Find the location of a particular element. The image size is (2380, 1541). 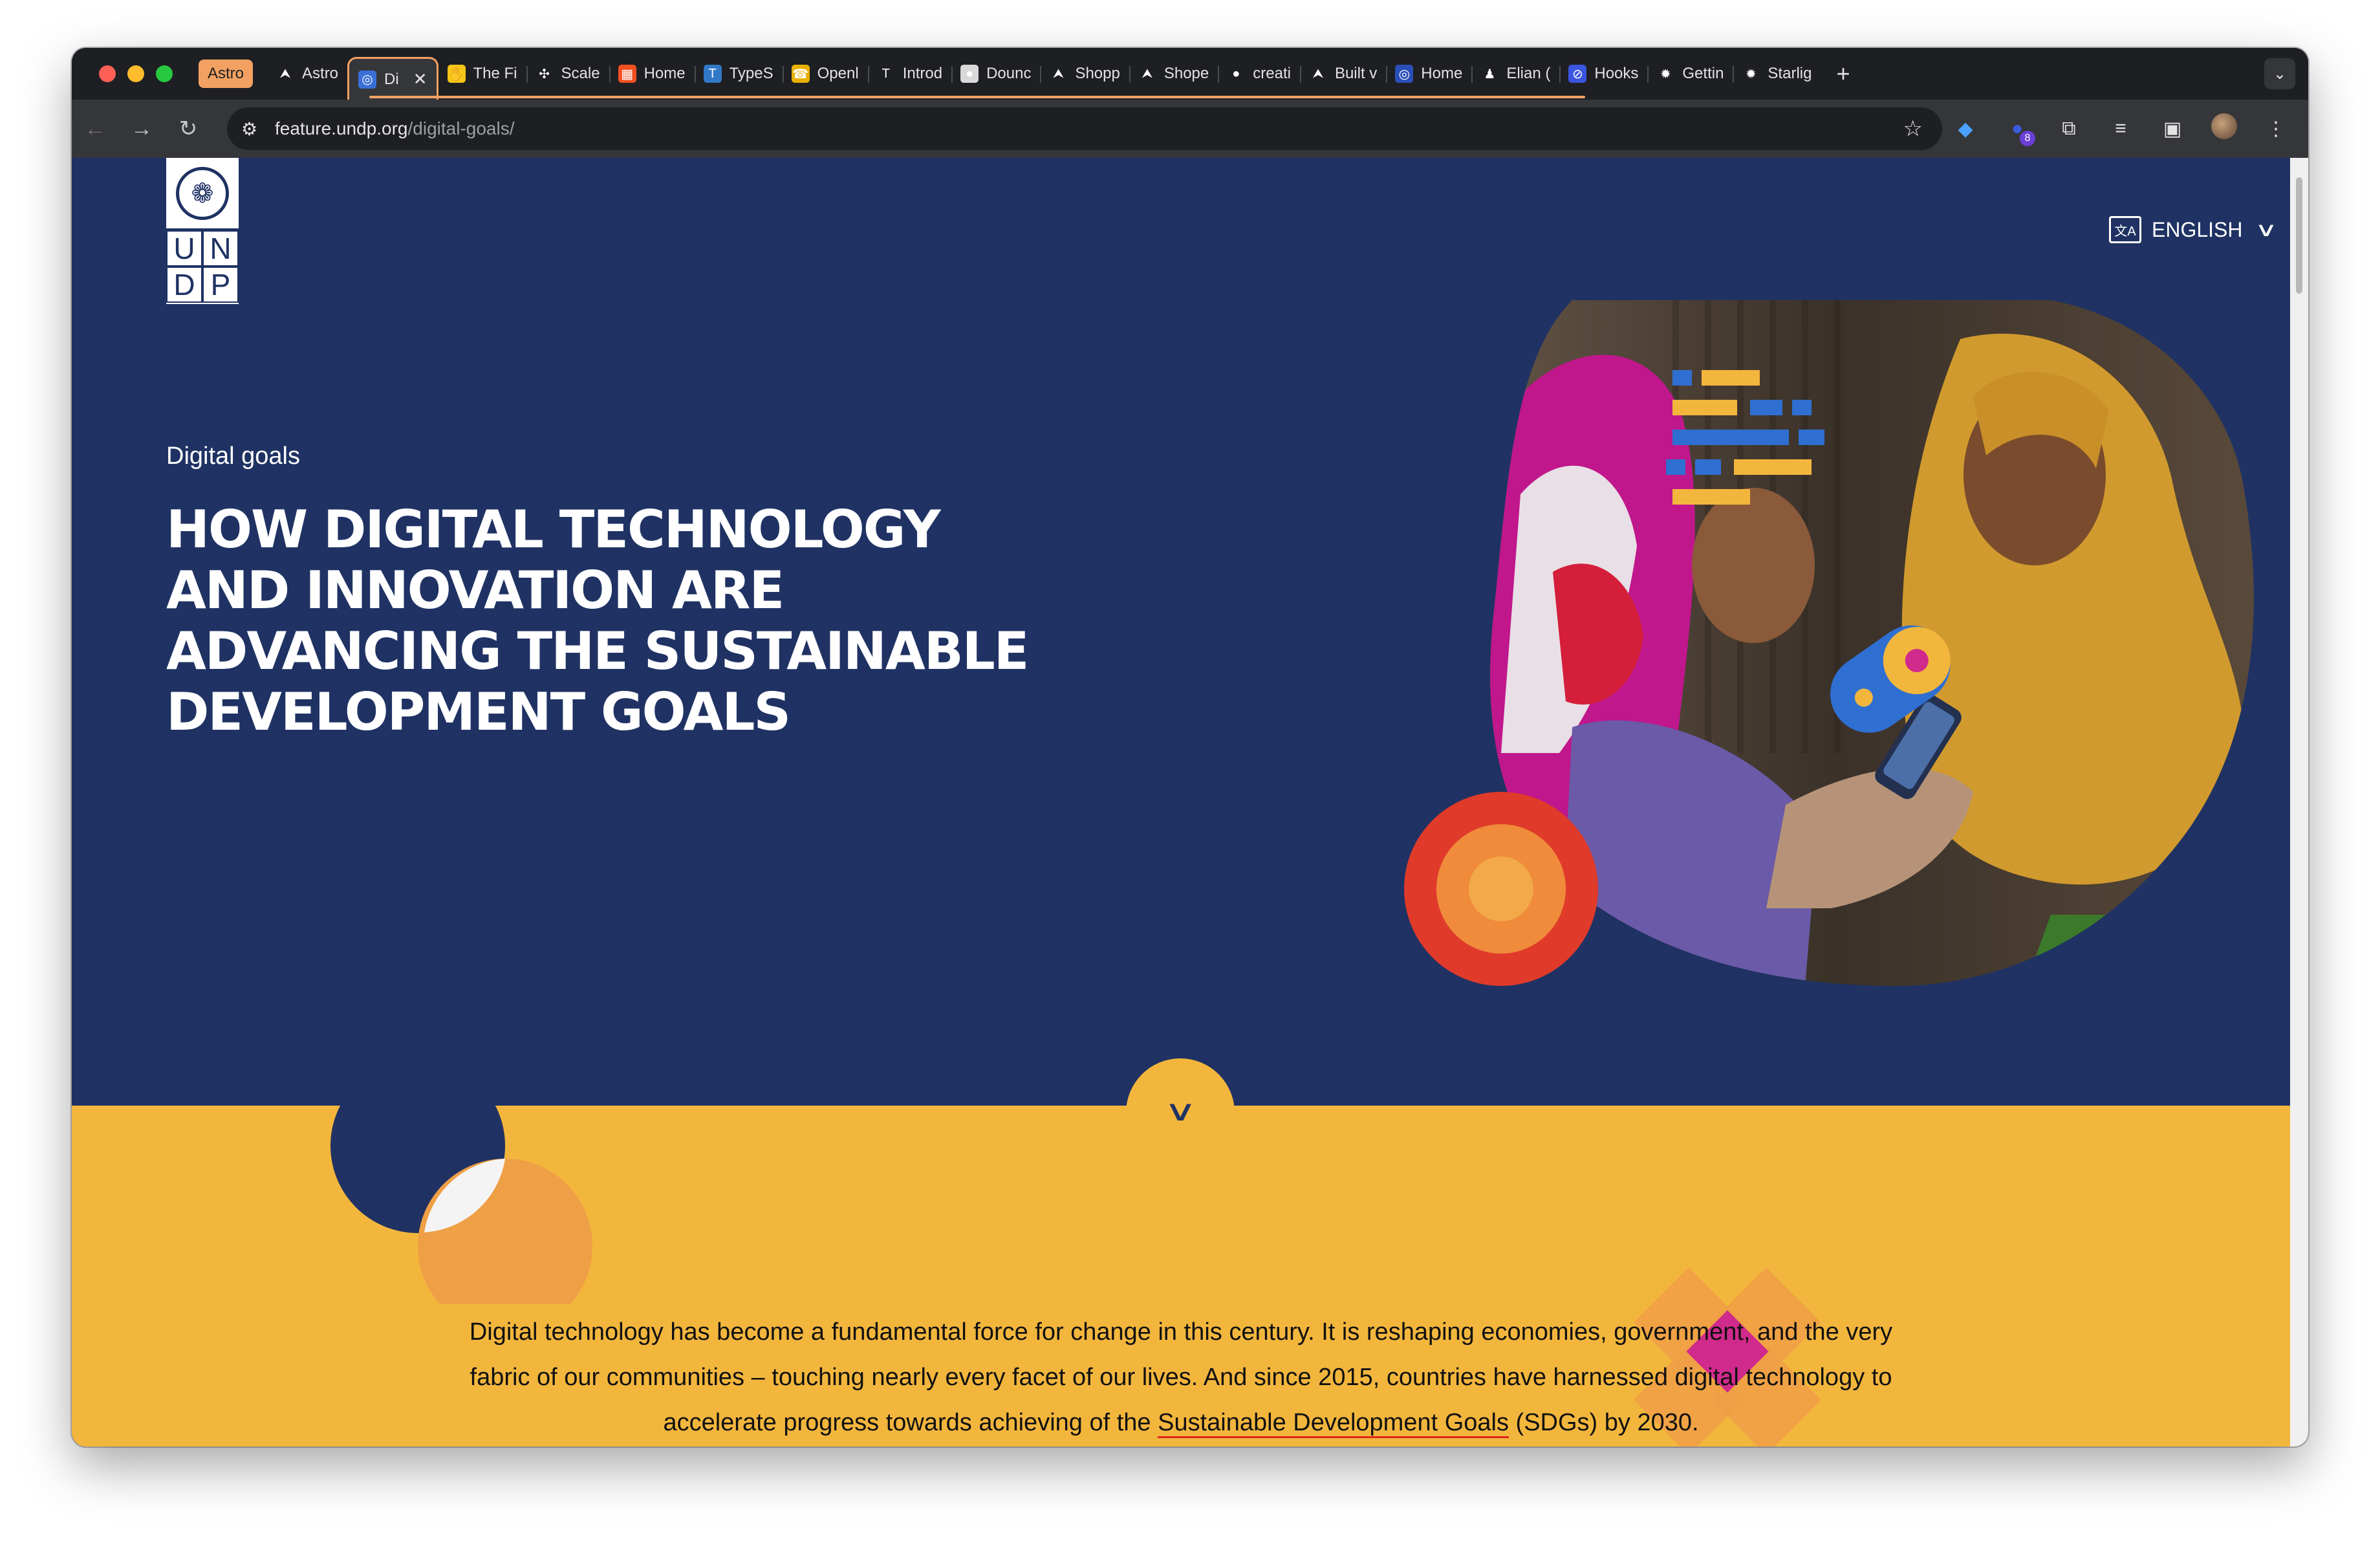

page-scrollbar is located at coordinates (2299, 802).